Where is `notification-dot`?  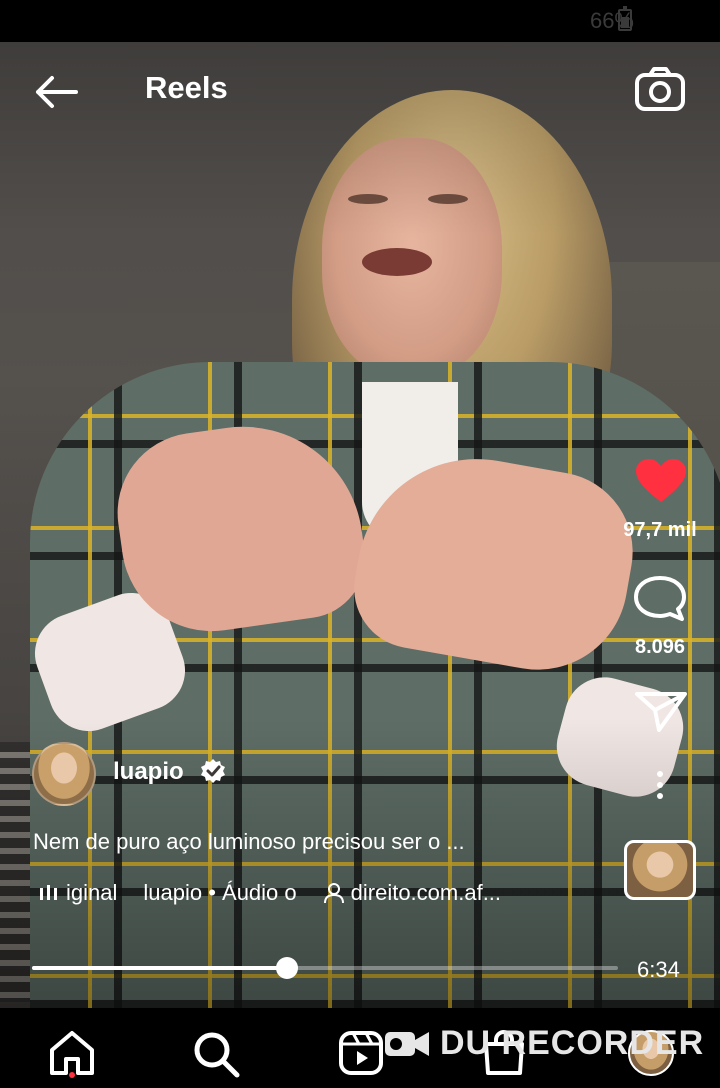
notification-dot is located at coordinates (72, 1075).